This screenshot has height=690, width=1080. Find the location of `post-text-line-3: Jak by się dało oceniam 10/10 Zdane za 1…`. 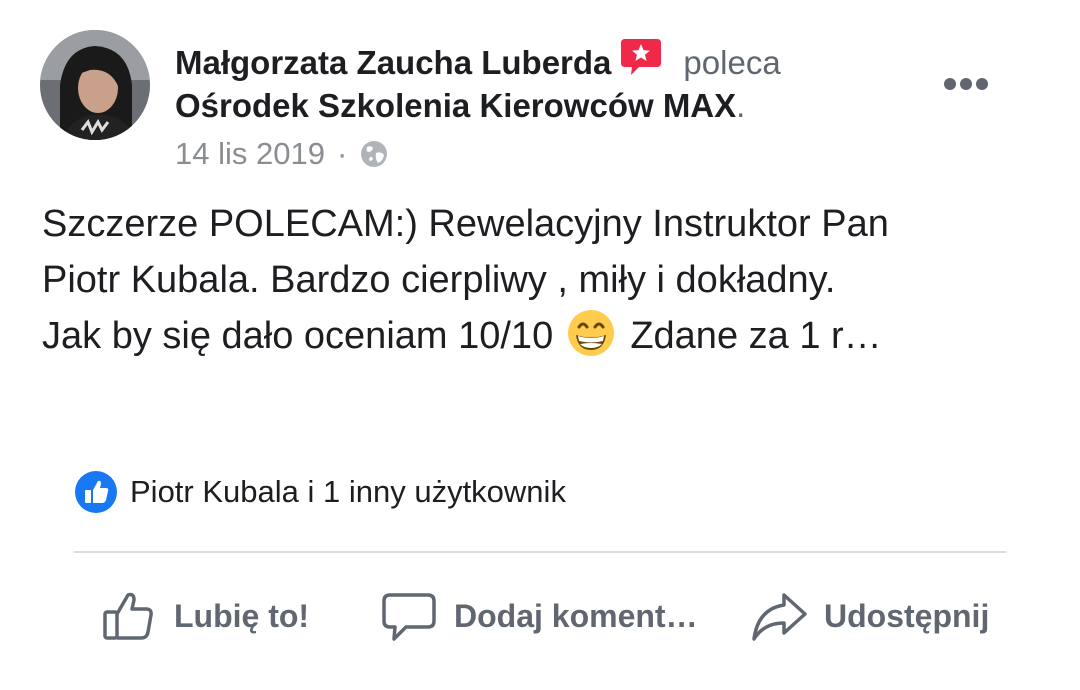

post-text-line-3: Jak by się dało oceniam 10/10 Zdane za 1… is located at coordinates (542, 336).